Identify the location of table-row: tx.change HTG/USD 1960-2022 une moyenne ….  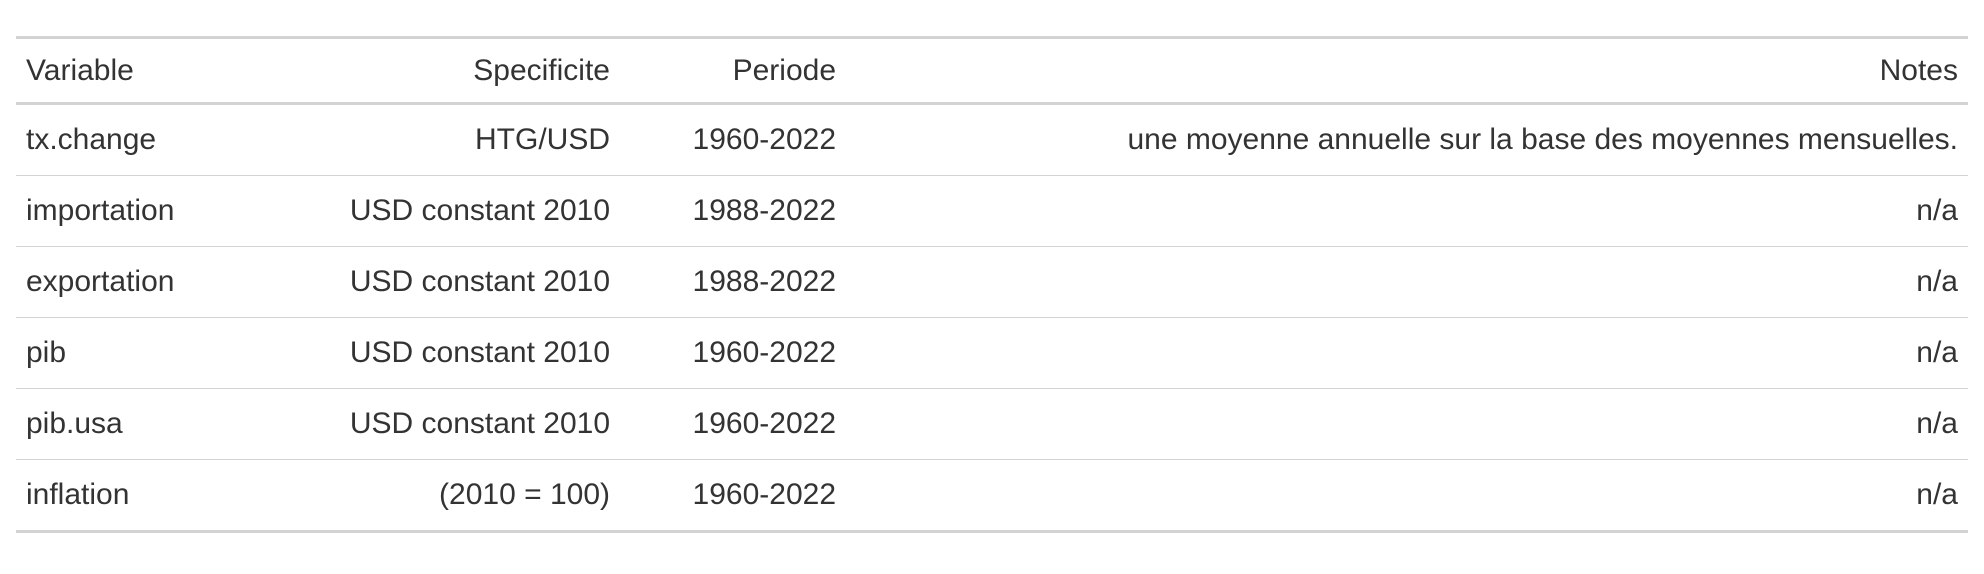
(992, 140).